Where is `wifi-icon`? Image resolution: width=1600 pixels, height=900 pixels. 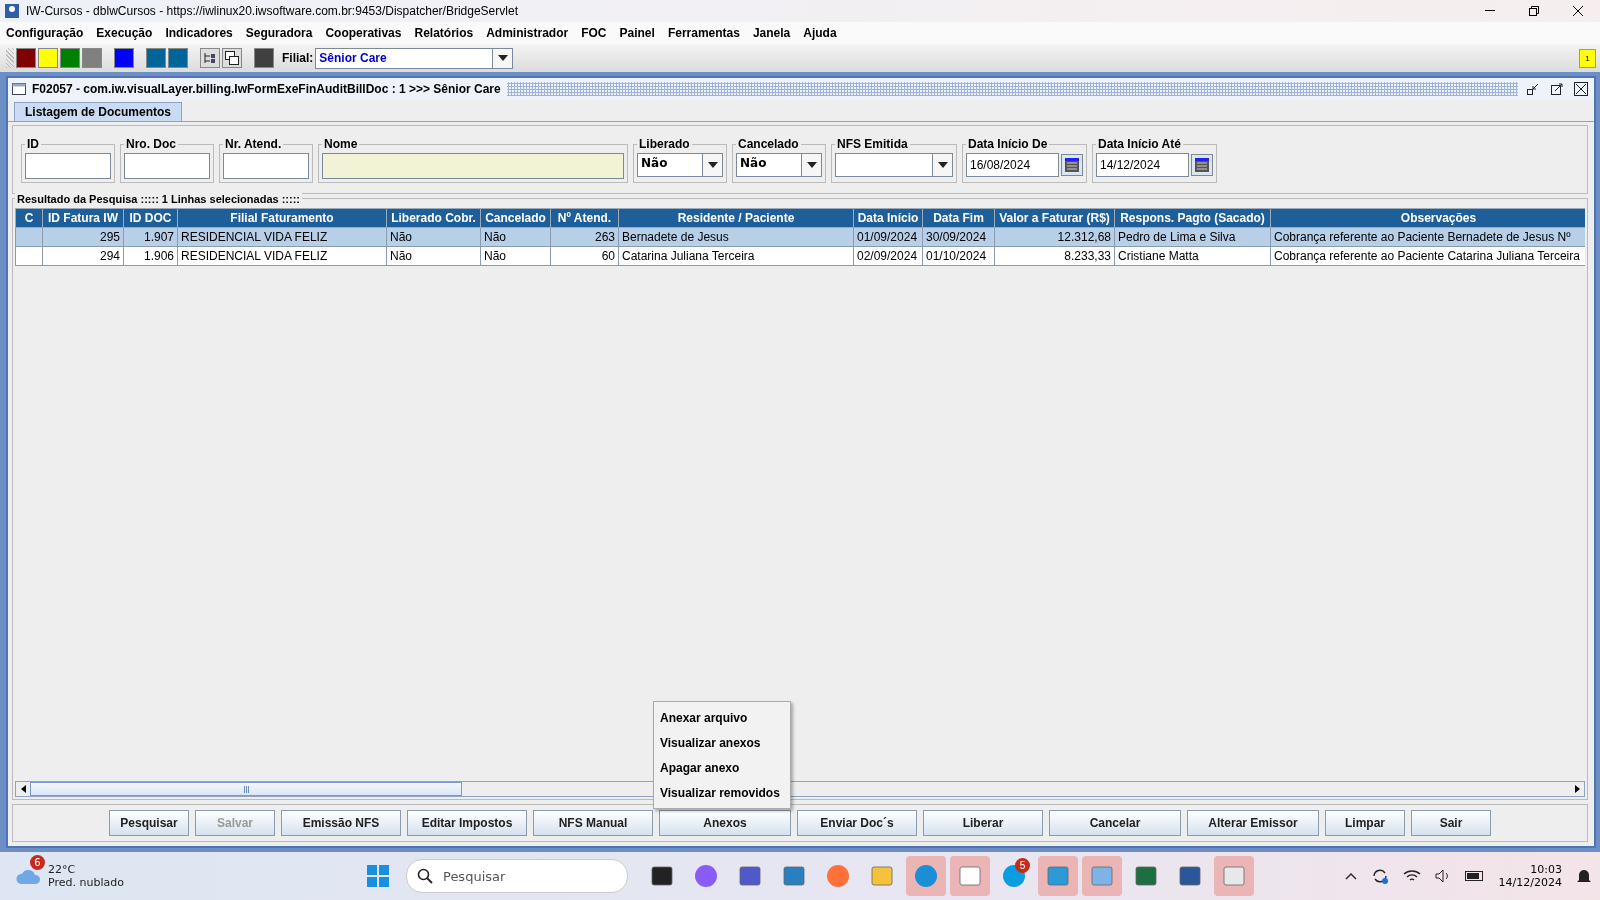 wifi-icon is located at coordinates (1411, 876).